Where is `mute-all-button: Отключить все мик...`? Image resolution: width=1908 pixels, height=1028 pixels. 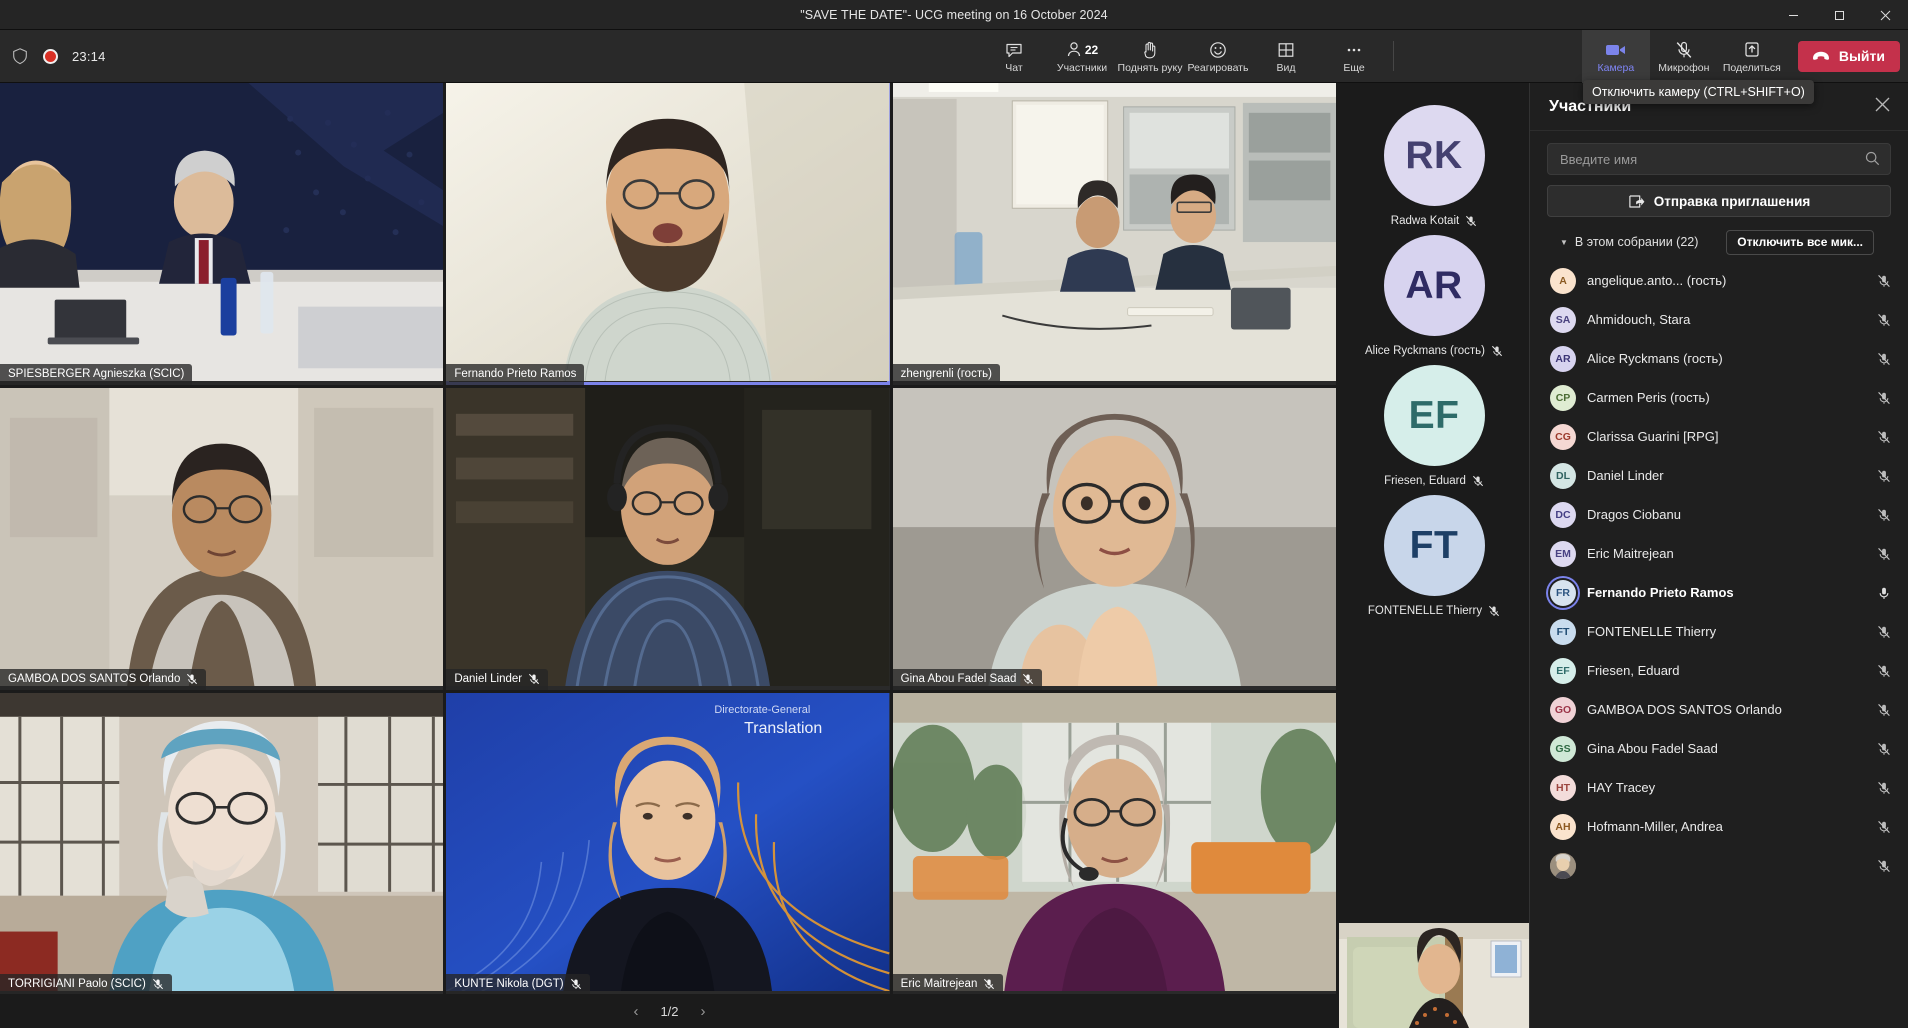 mute-all-button: Отключить все мик... is located at coordinates (1800, 242).